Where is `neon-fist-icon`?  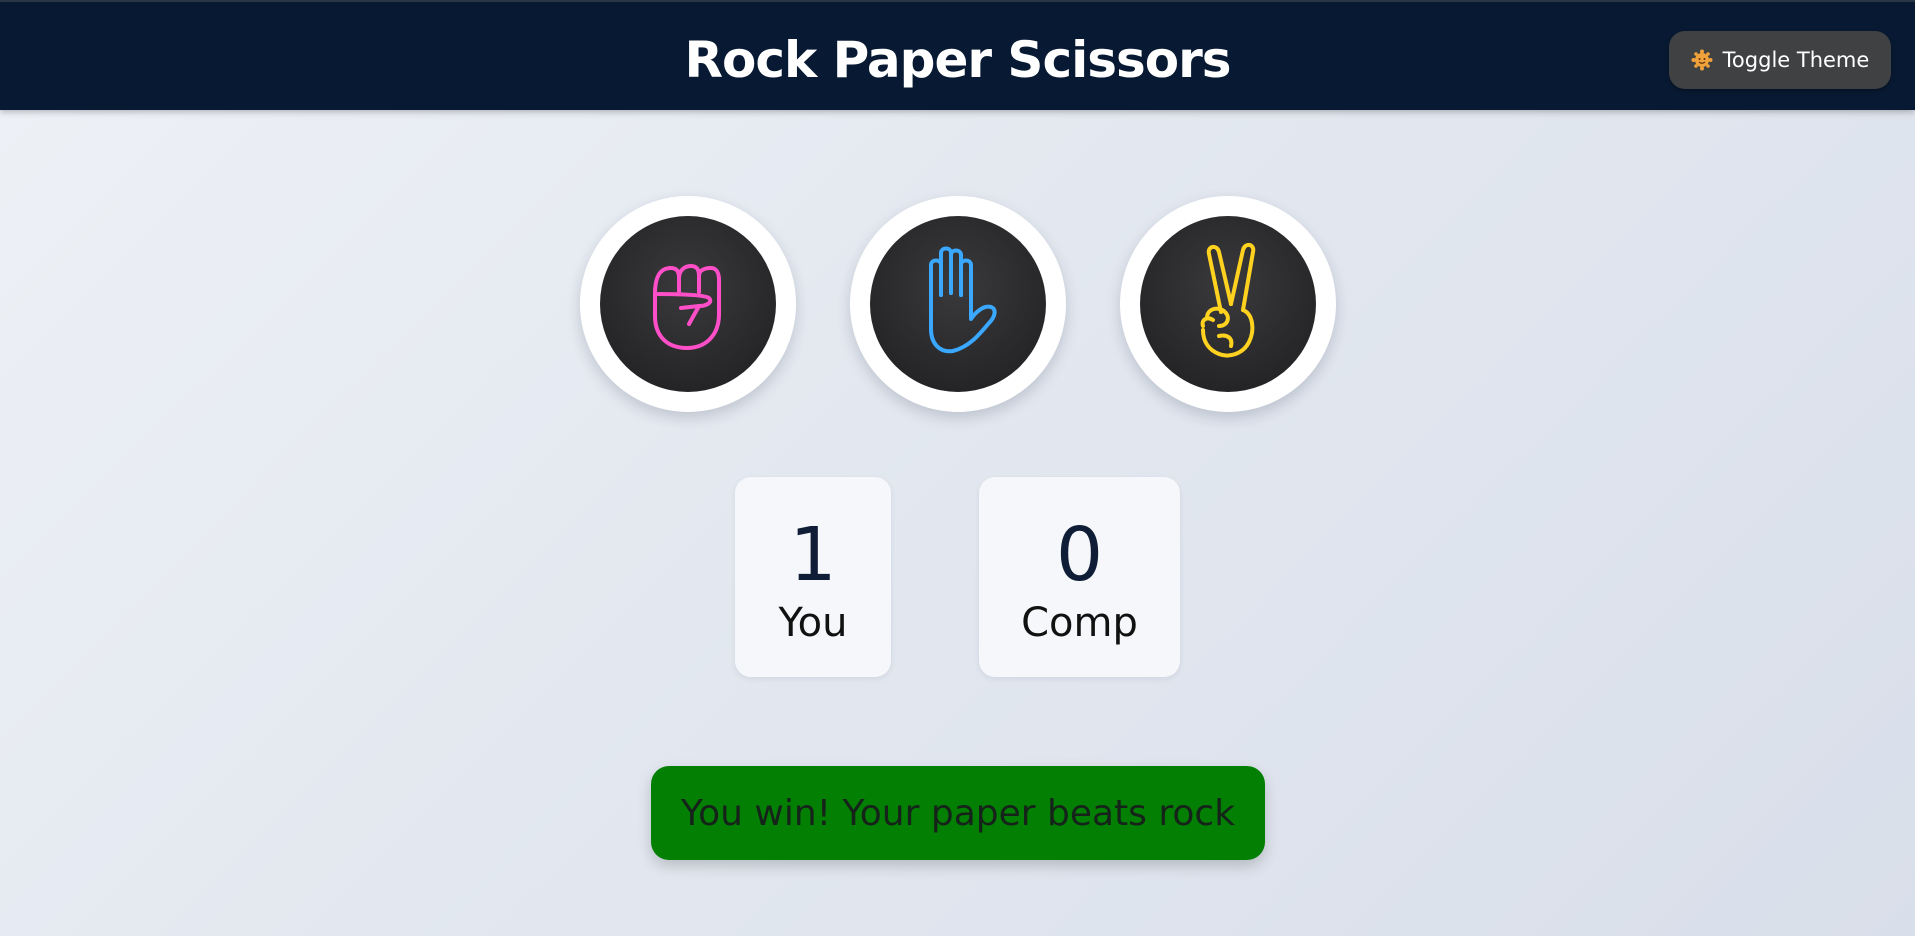
neon-fist-icon is located at coordinates (686, 307).